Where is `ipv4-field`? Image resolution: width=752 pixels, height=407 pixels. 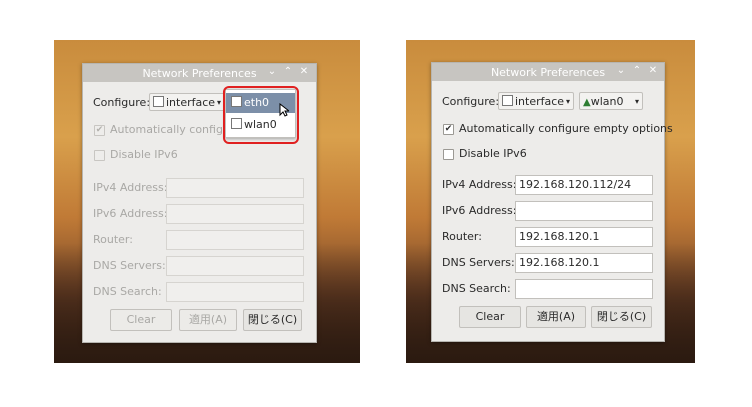 ipv4-field is located at coordinates (235, 188).